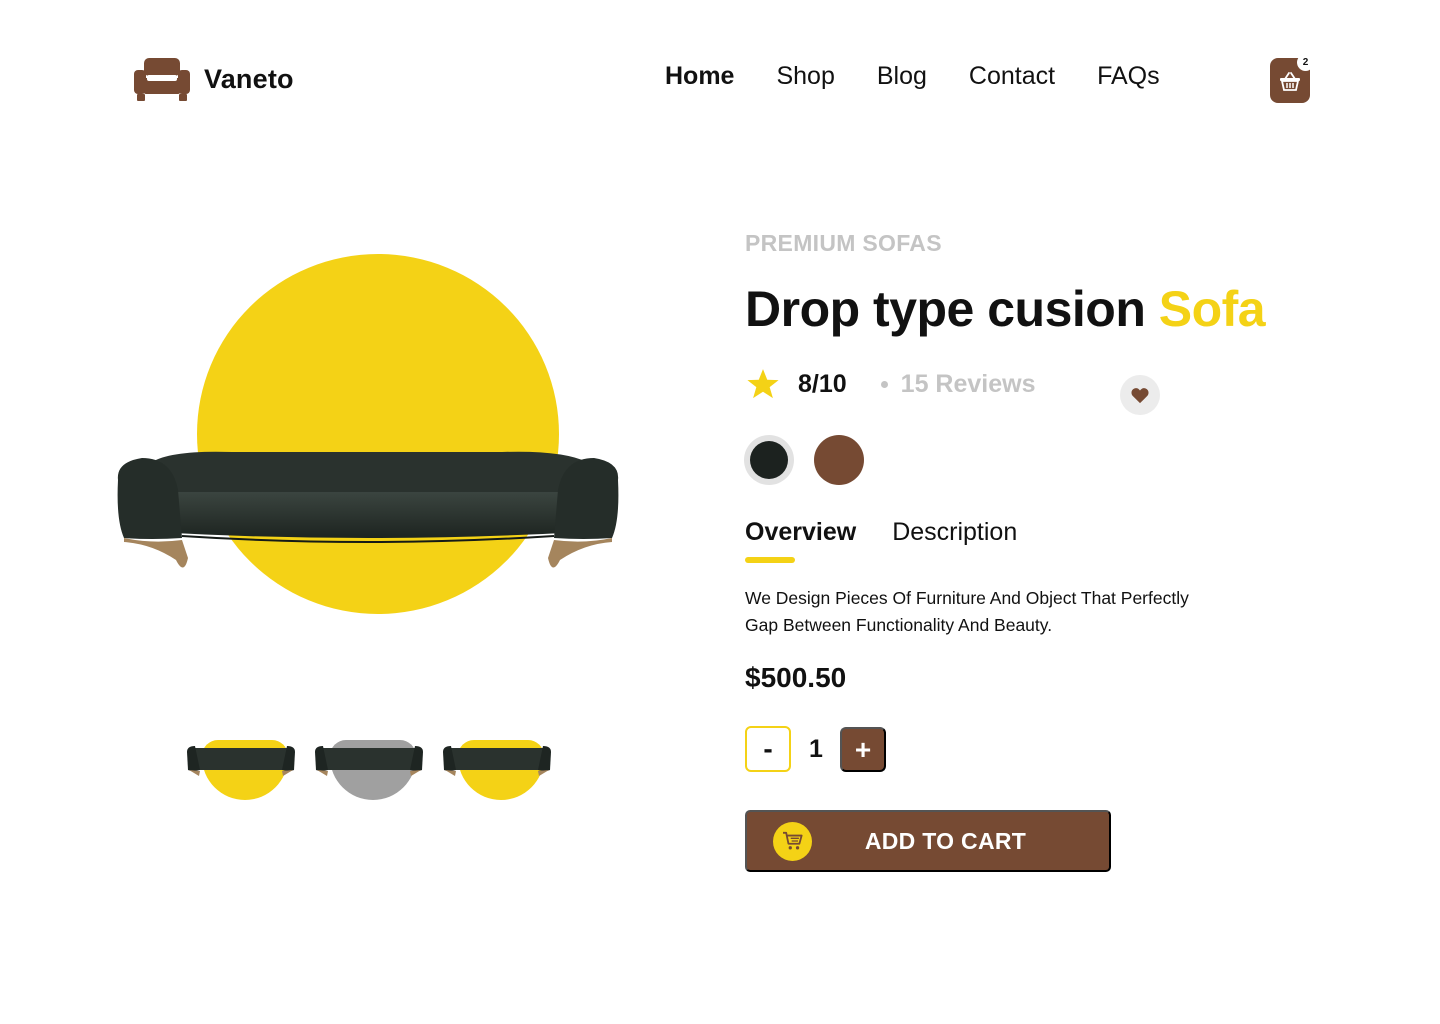  I want to click on active-tab-indicator, so click(770, 560).